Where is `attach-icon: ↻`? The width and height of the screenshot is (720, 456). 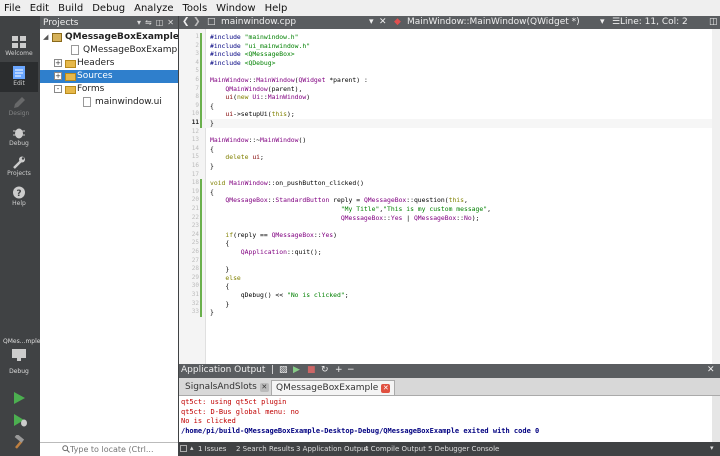 attach-icon: ↻ is located at coordinates (325, 370).